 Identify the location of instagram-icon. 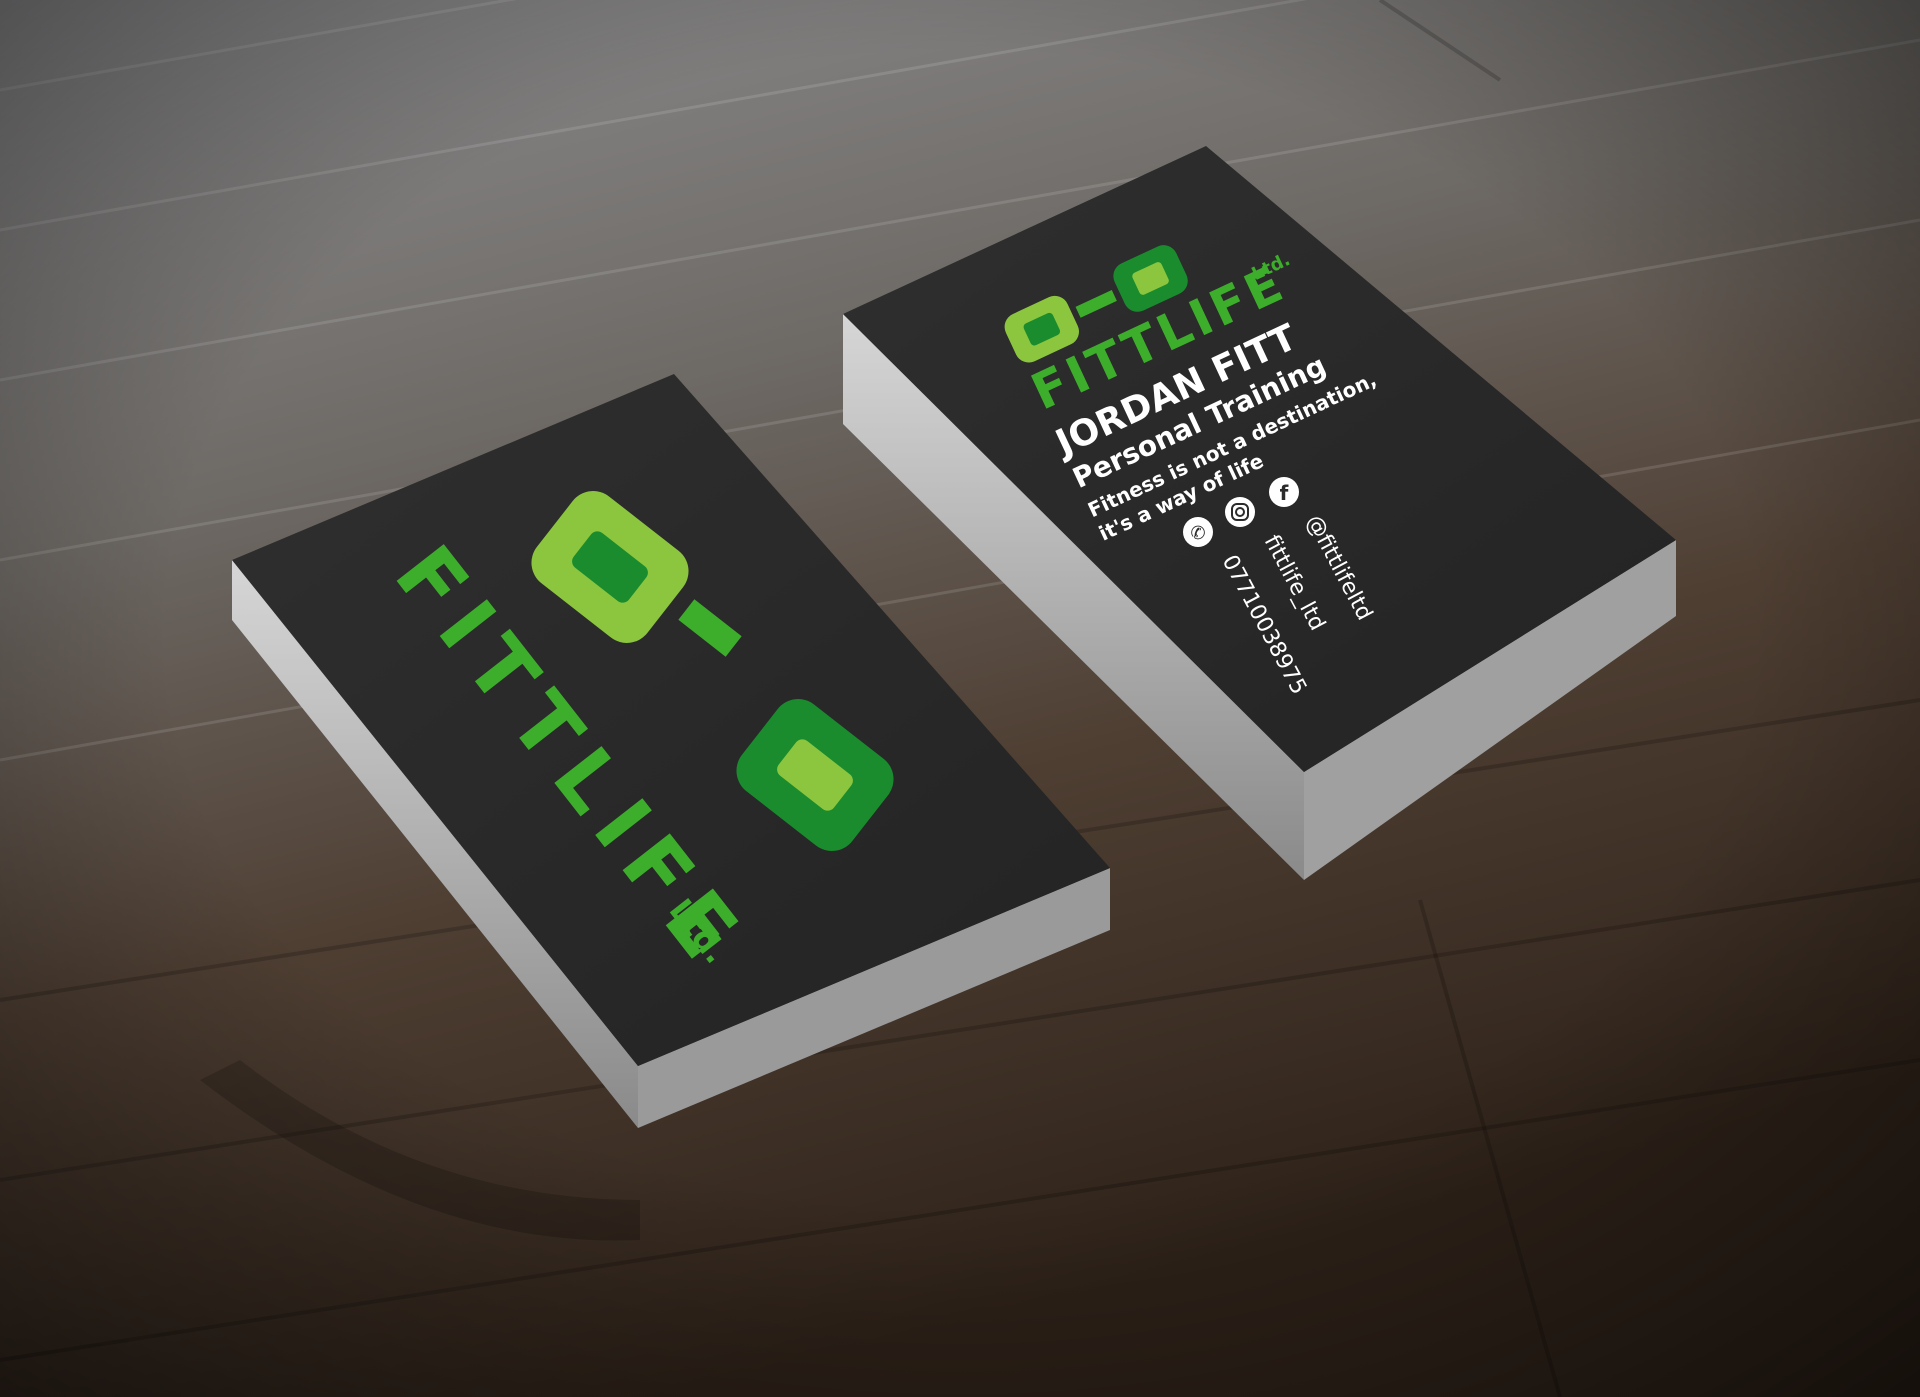
(1240, 512).